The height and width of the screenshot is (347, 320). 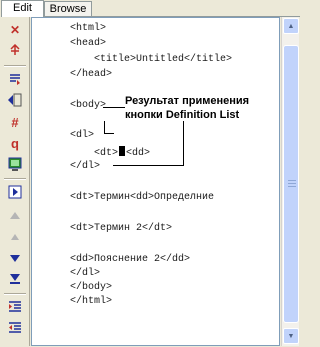 I want to click on text-cursor, so click(x=122, y=151).